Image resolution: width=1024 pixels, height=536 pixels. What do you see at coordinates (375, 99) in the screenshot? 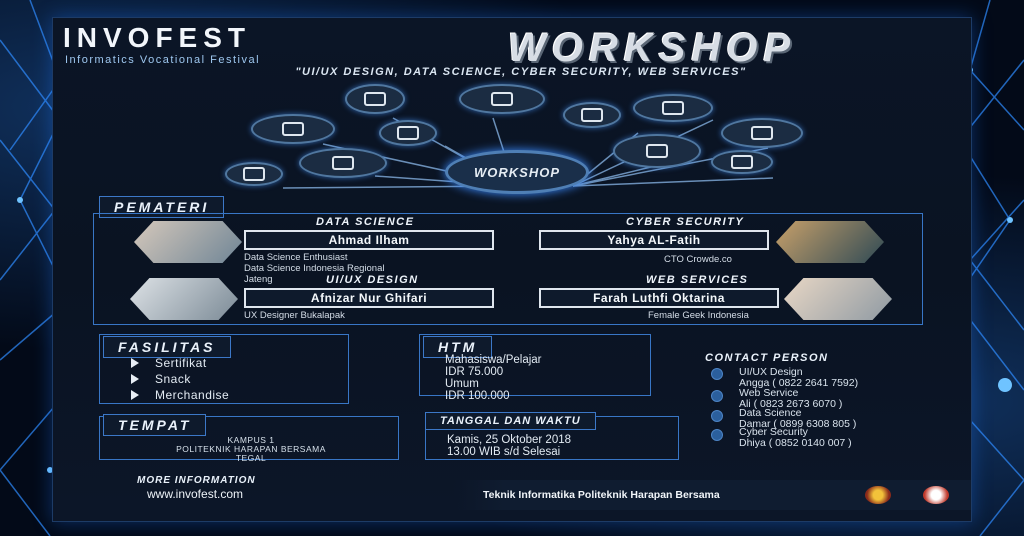
I see `ai-chip-icon` at bounding box center [375, 99].